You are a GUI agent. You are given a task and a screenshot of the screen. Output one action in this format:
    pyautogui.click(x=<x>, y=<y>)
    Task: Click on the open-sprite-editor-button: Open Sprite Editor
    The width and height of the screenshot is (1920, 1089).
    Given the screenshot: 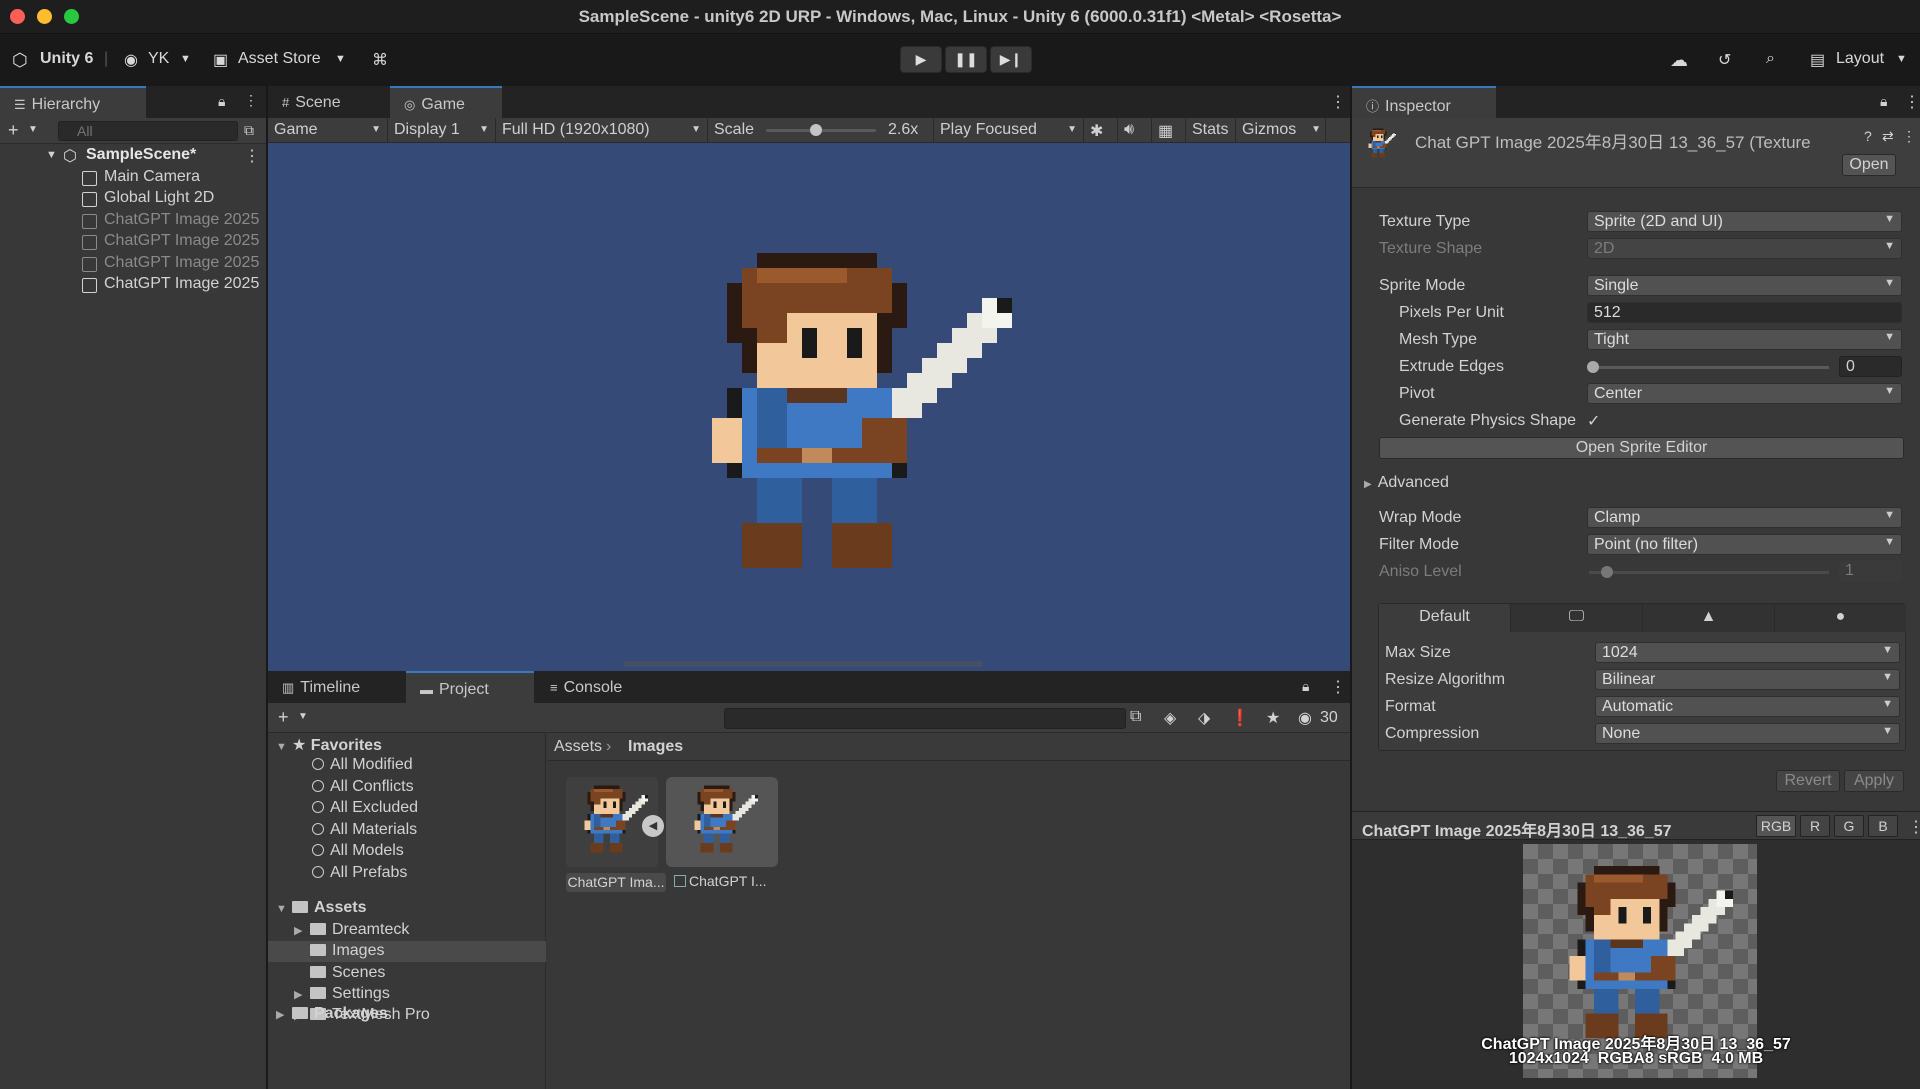 What is the action you would take?
    pyautogui.click(x=1641, y=448)
    